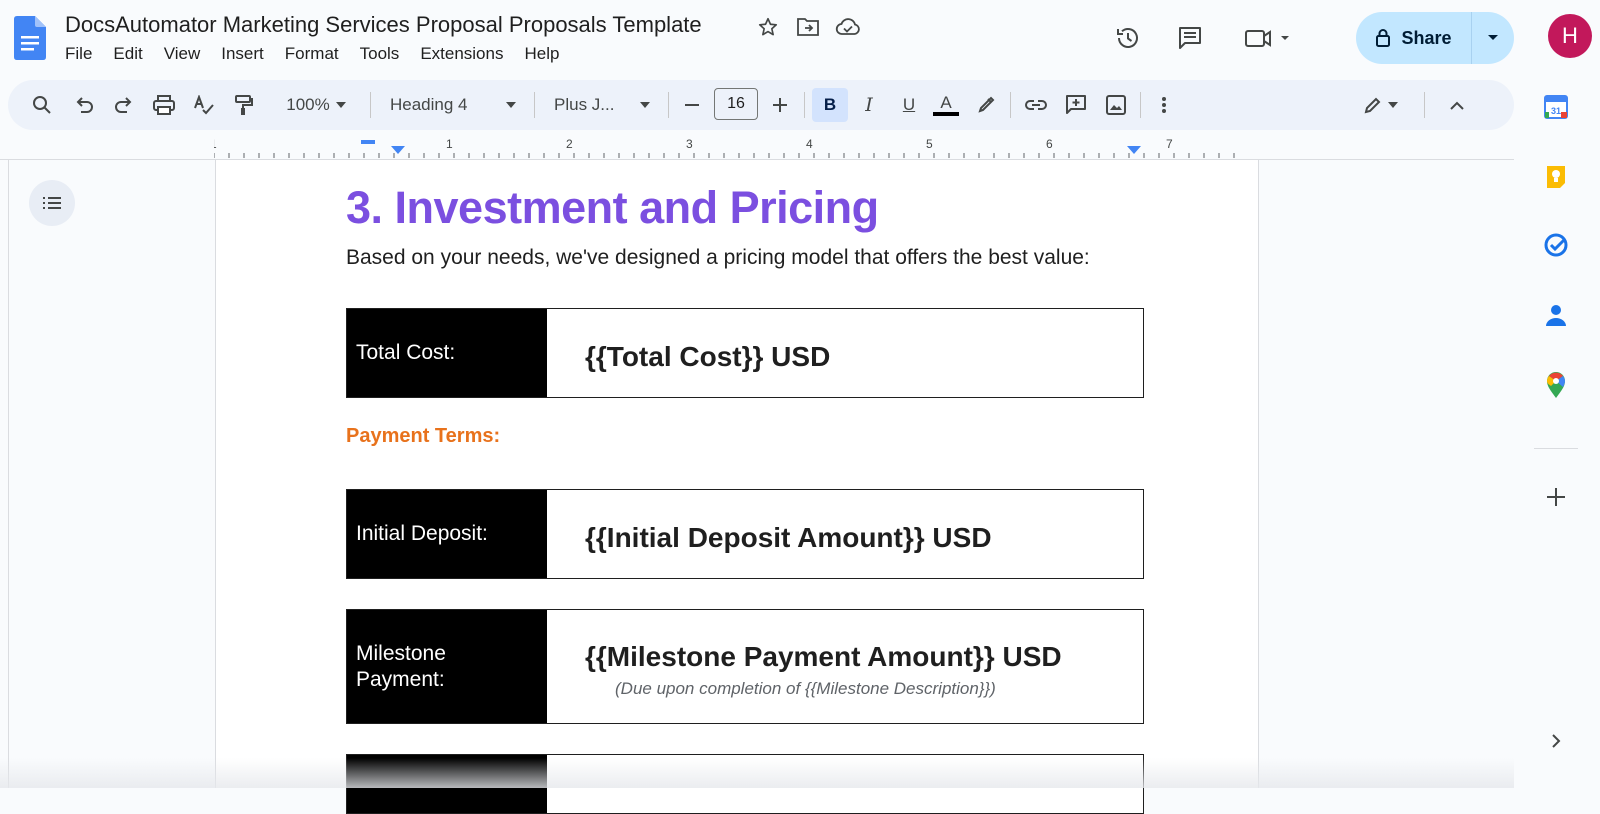  Describe the element at coordinates (368, 142) in the screenshot. I see `first-line-indent-marker` at that location.